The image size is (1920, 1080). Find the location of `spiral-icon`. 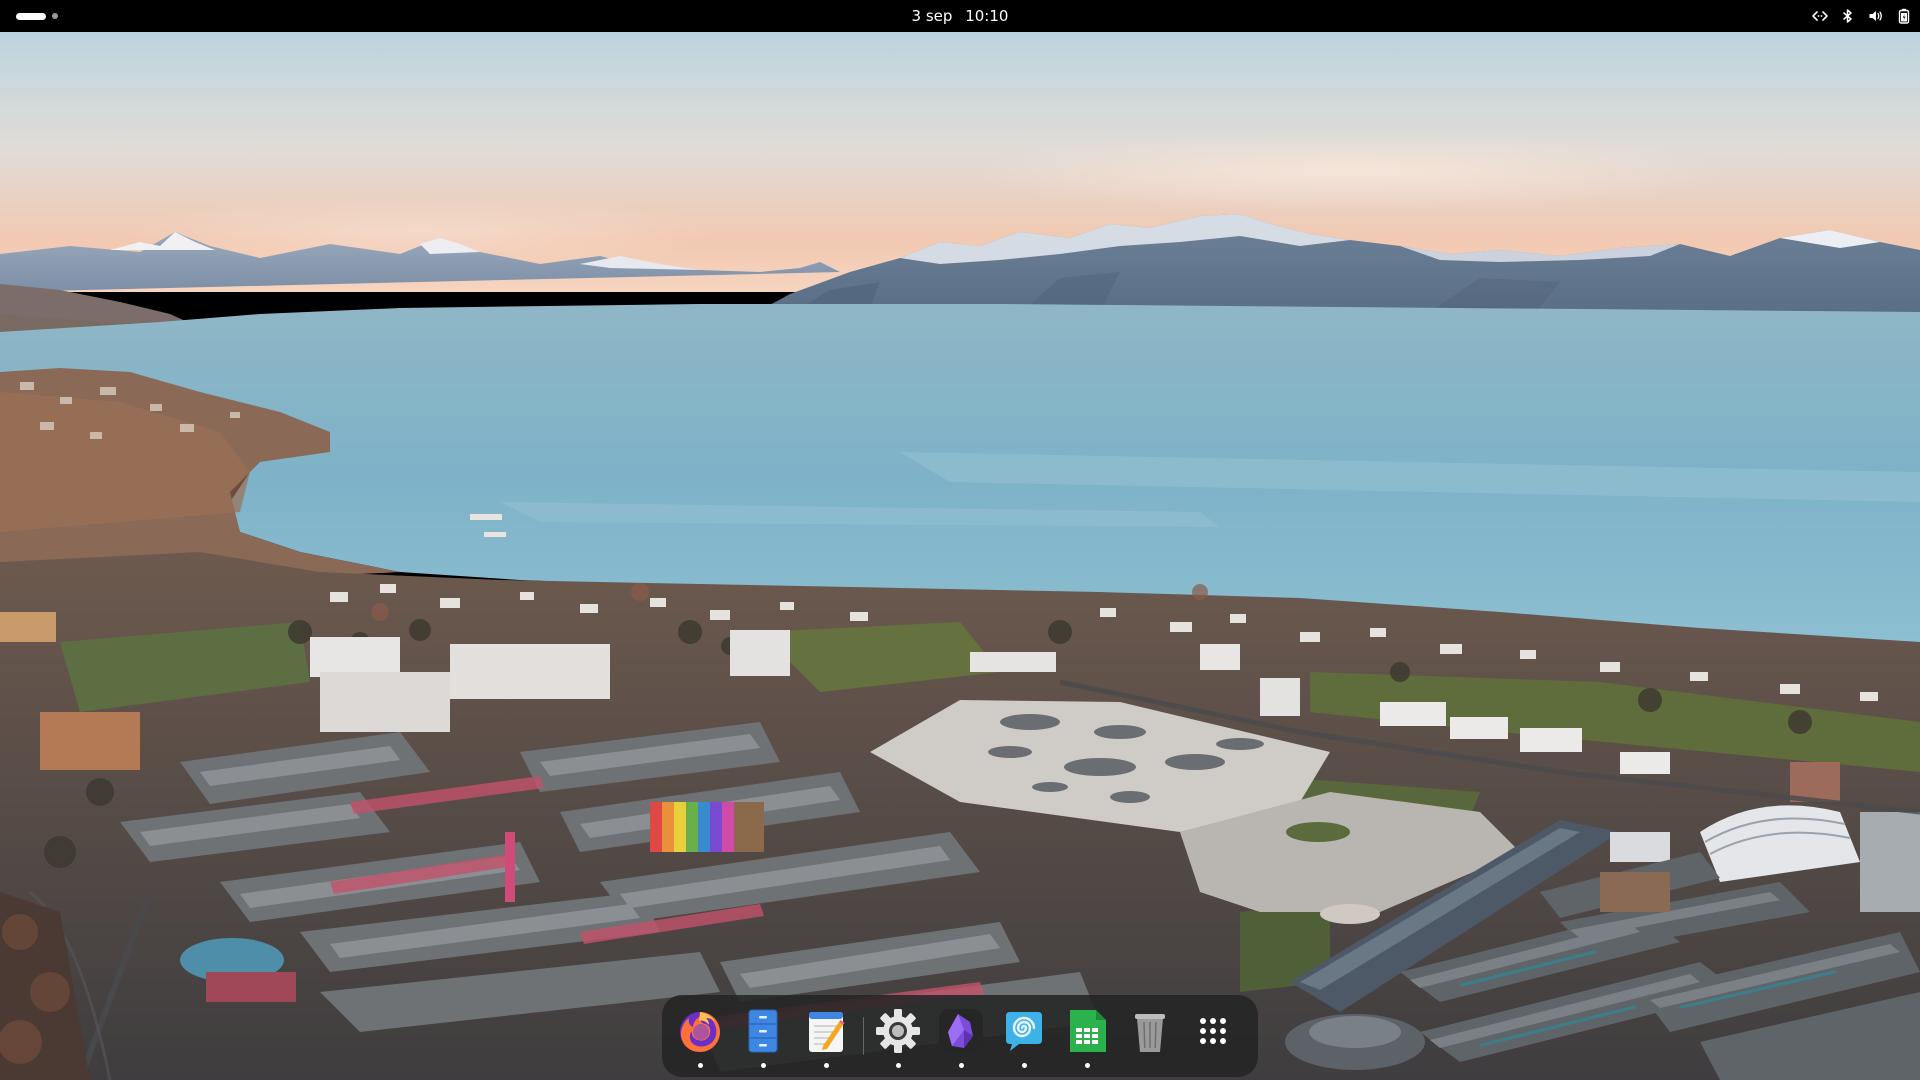

spiral-icon is located at coordinates (1024, 1031).